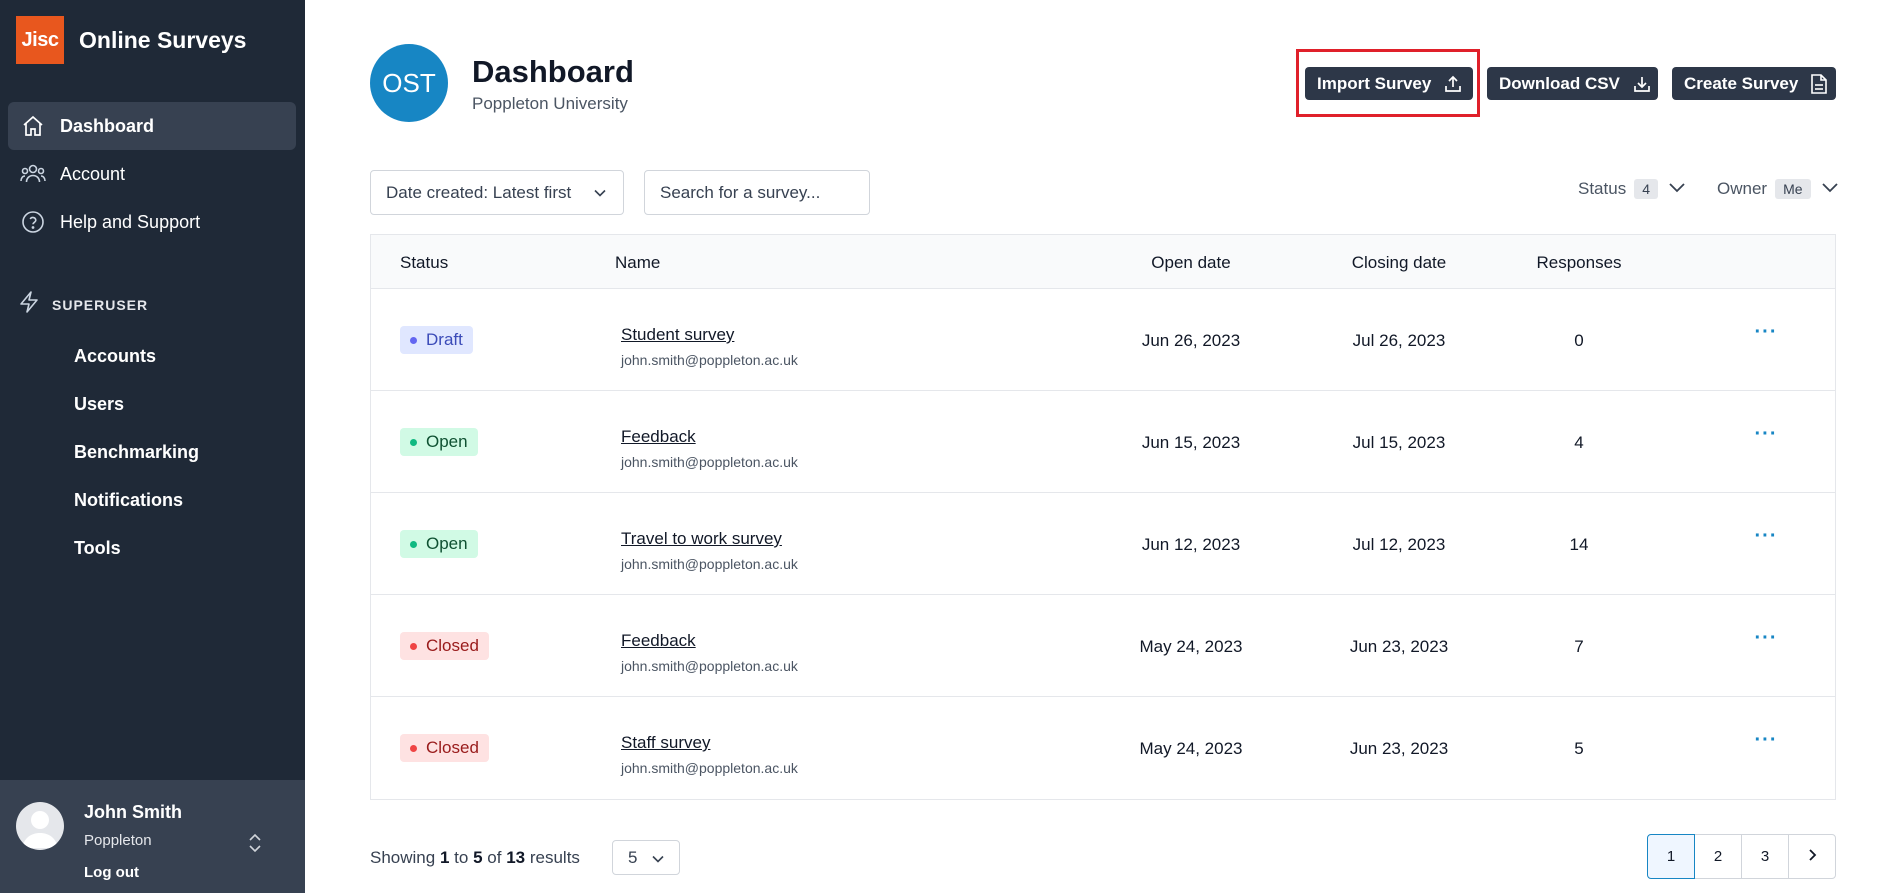  Describe the element at coordinates (553, 71) in the screenshot. I see `page-title: Dashboard` at that location.